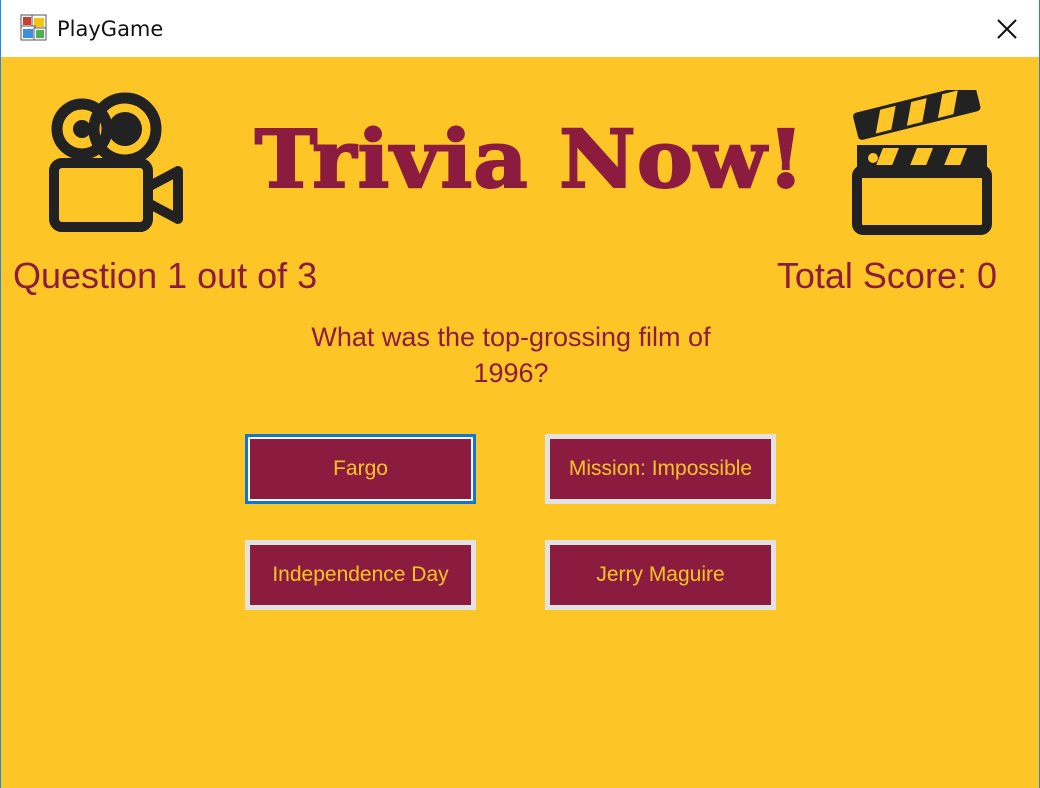 The image size is (1040, 788). I want to click on answer-button-fargo: Fargo, so click(360, 469).